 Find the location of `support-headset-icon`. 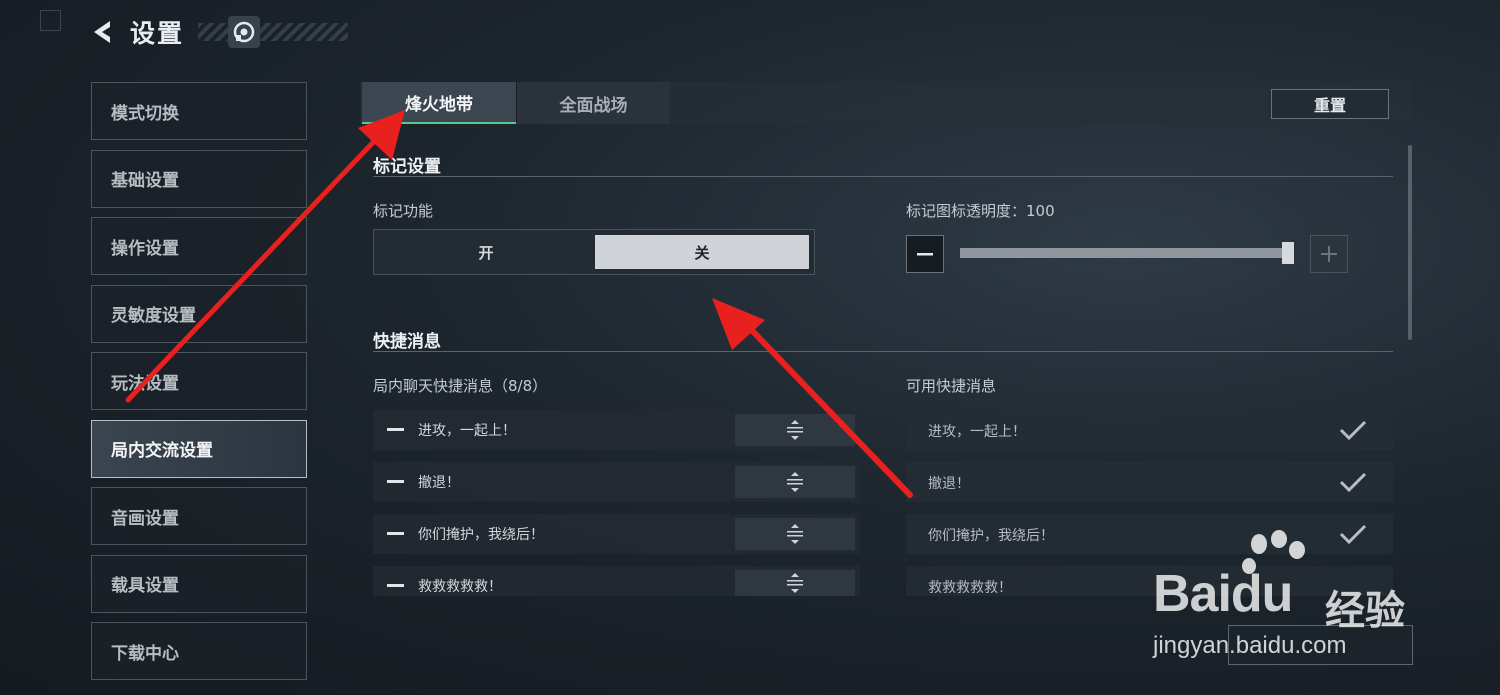

support-headset-icon is located at coordinates (244, 32).